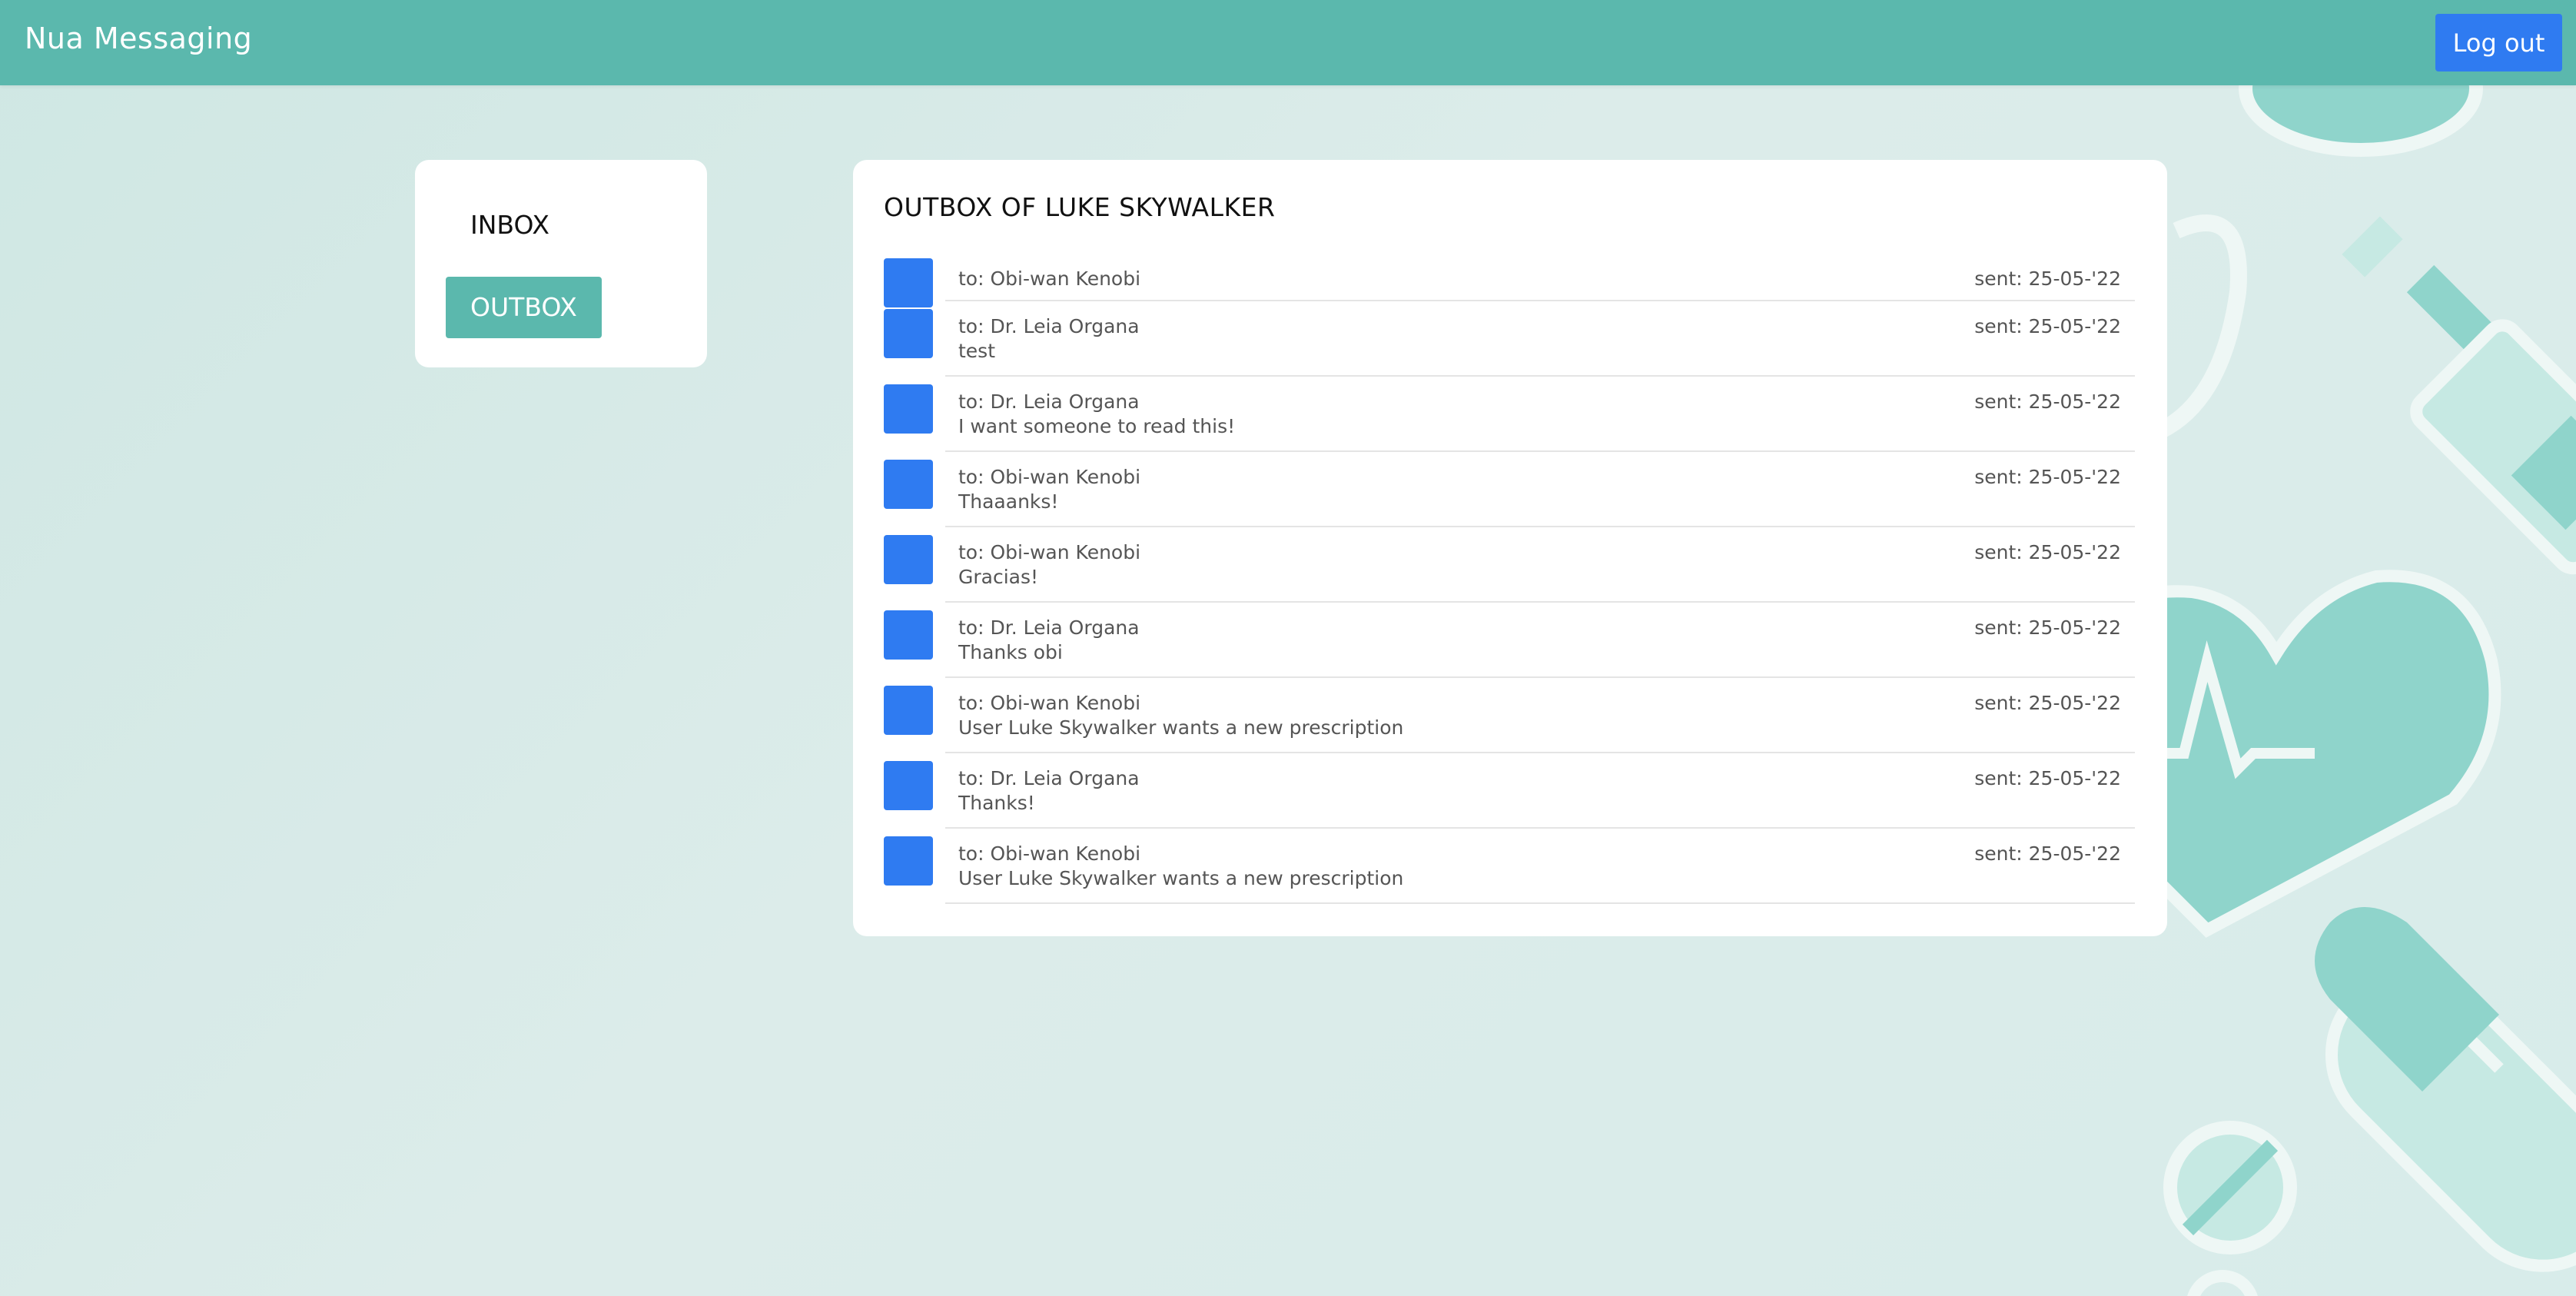  Describe the element at coordinates (524, 307) in the screenshot. I see `sidebar-item-outbox: OUTBOX` at that location.